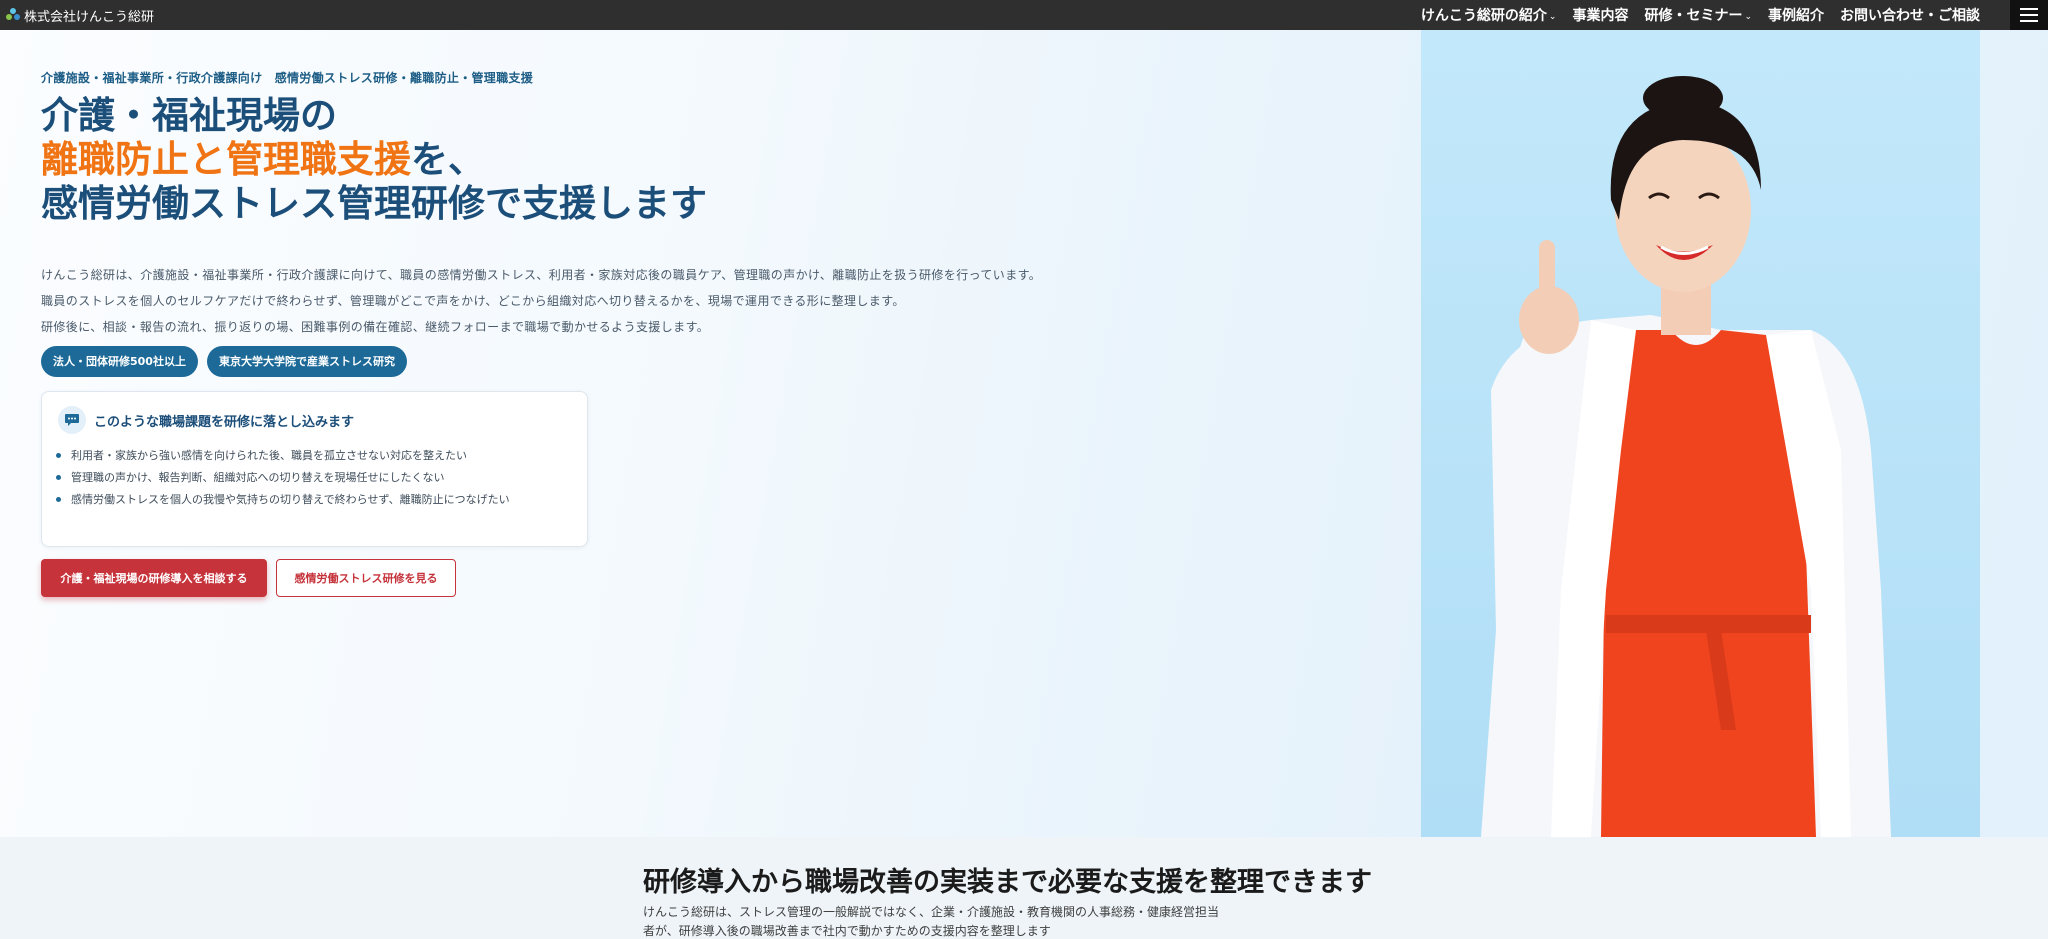 The width and height of the screenshot is (2048, 939). What do you see at coordinates (1600, 15) in the screenshot?
I see `nav-item-business: 事業内容` at bounding box center [1600, 15].